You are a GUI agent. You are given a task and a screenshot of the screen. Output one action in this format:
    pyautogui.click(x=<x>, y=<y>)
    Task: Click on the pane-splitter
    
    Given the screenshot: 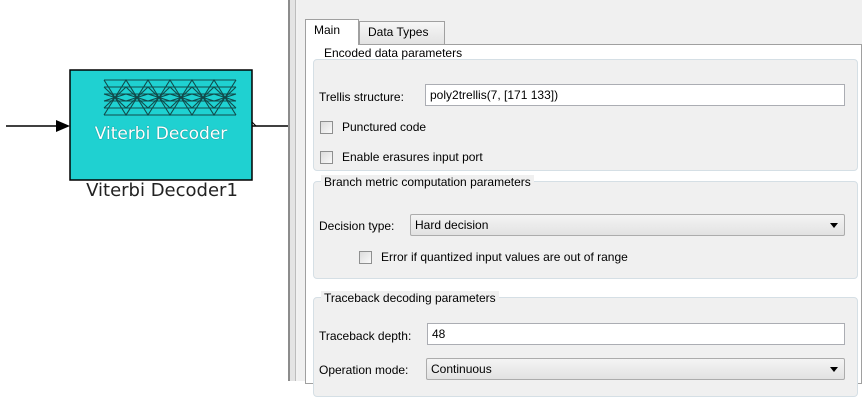 What is the action you would take?
    pyautogui.click(x=293, y=190)
    